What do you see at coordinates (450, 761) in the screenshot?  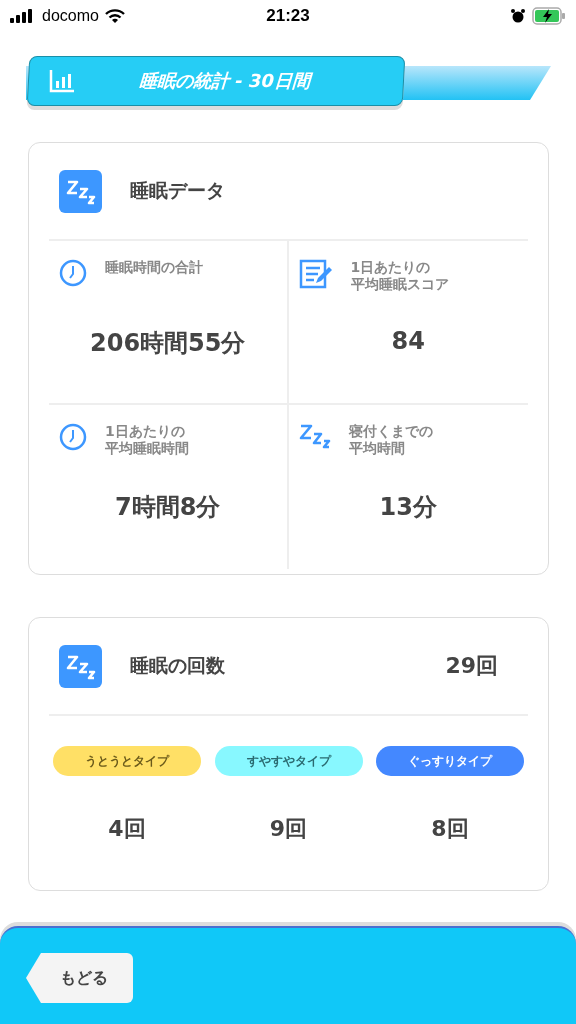 I see `type-tag: ぐっすりタイプ` at bounding box center [450, 761].